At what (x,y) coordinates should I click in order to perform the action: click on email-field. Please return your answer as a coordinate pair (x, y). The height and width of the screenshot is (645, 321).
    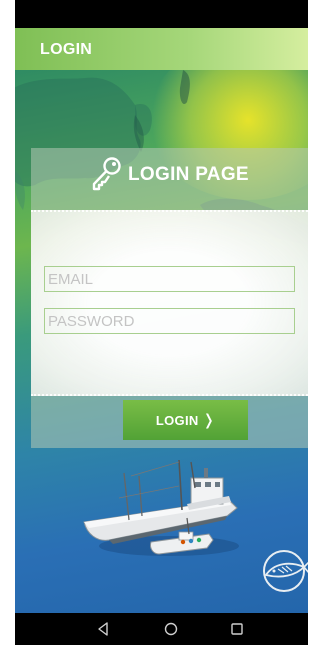
    Looking at the image, I should click on (169, 279).